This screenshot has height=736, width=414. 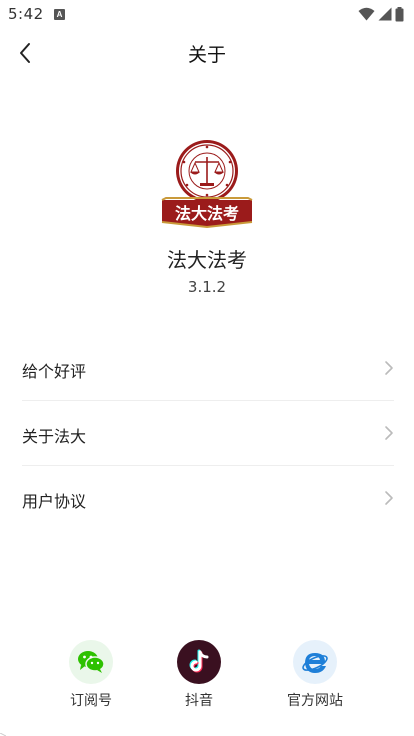 I want to click on footer-item-website: 官方网站, so click(x=315, y=675).